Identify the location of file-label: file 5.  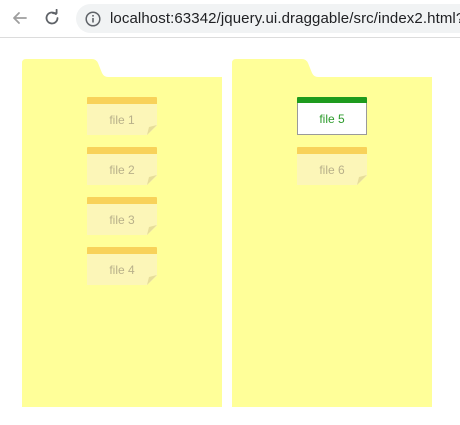
(332, 118).